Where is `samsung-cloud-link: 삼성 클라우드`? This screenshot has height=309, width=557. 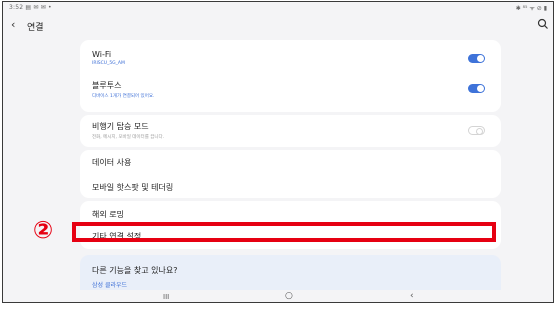 samsung-cloud-link: 삼성 클라우드 is located at coordinates (109, 284).